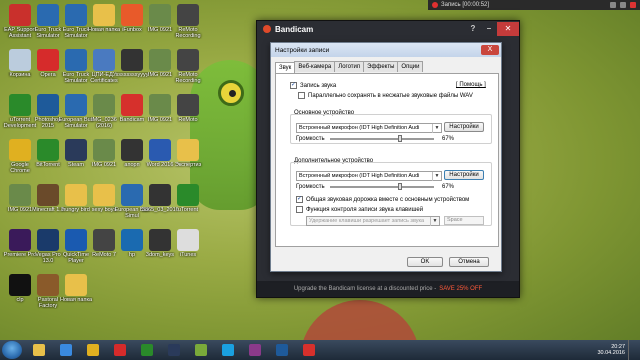  I want to click on main-volume-thumb, so click(400, 138).